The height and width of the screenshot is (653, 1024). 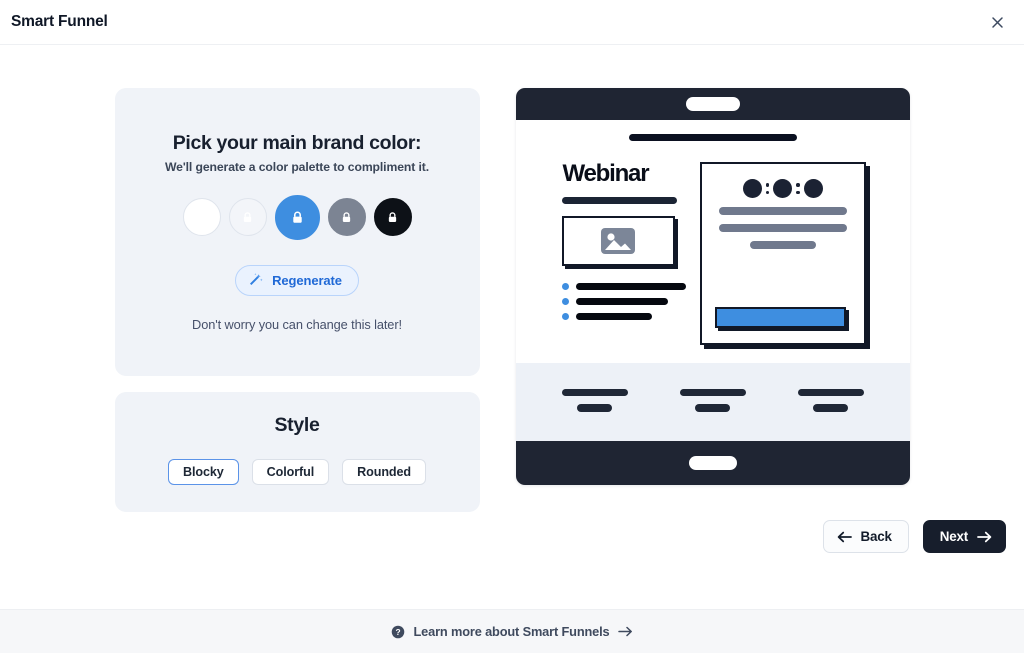 I want to click on preview-left-column: Webinar, so click(x=623, y=252).